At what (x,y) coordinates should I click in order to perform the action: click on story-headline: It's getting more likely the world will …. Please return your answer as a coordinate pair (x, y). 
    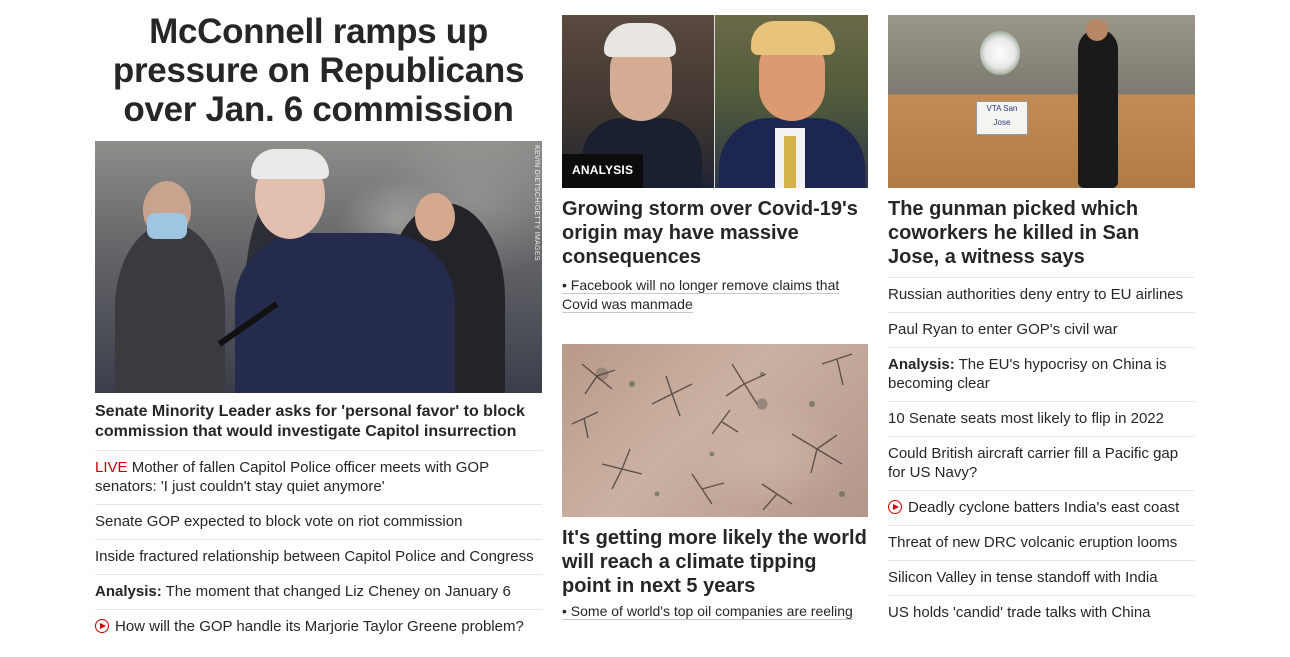
    Looking at the image, I should click on (715, 562).